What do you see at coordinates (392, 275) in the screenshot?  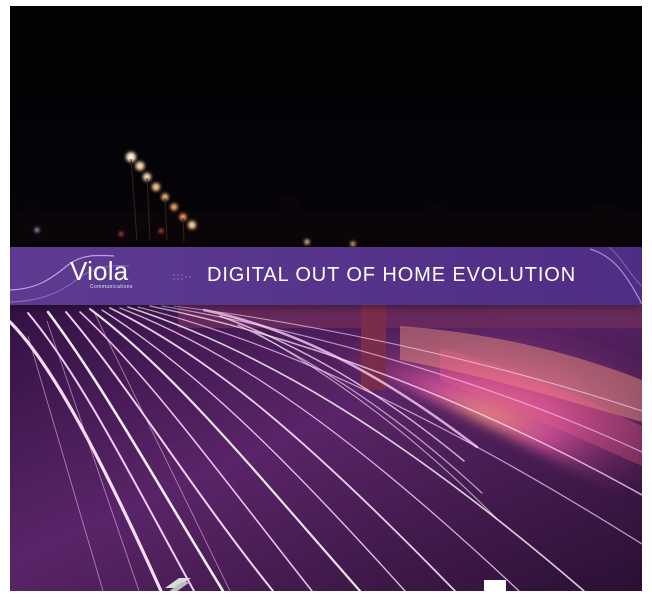 I see `billboard-headline: DIGITAL OUT OF HOME EVOLUTION` at bounding box center [392, 275].